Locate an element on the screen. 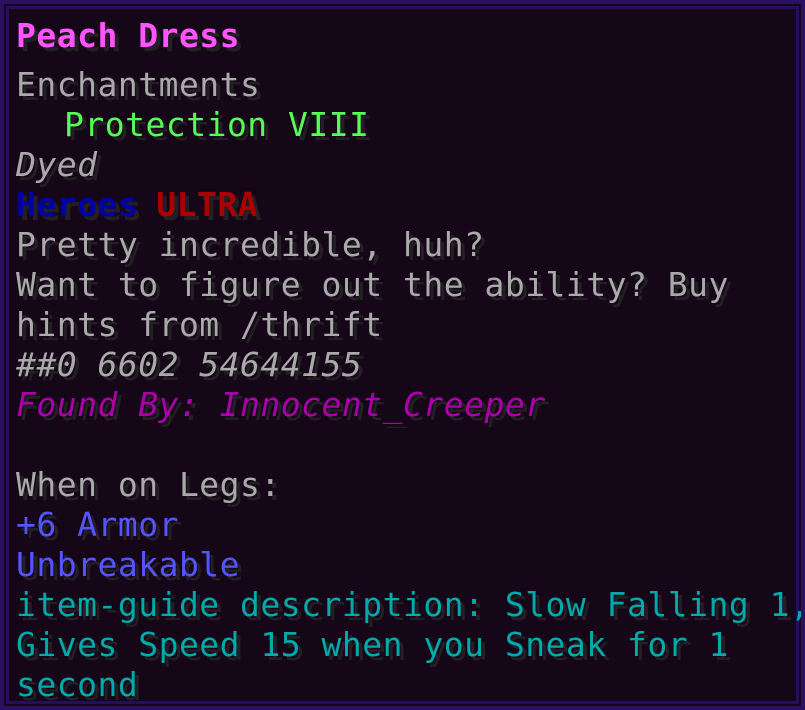  enchantment-protection: Protection VIII is located at coordinates (217, 124).